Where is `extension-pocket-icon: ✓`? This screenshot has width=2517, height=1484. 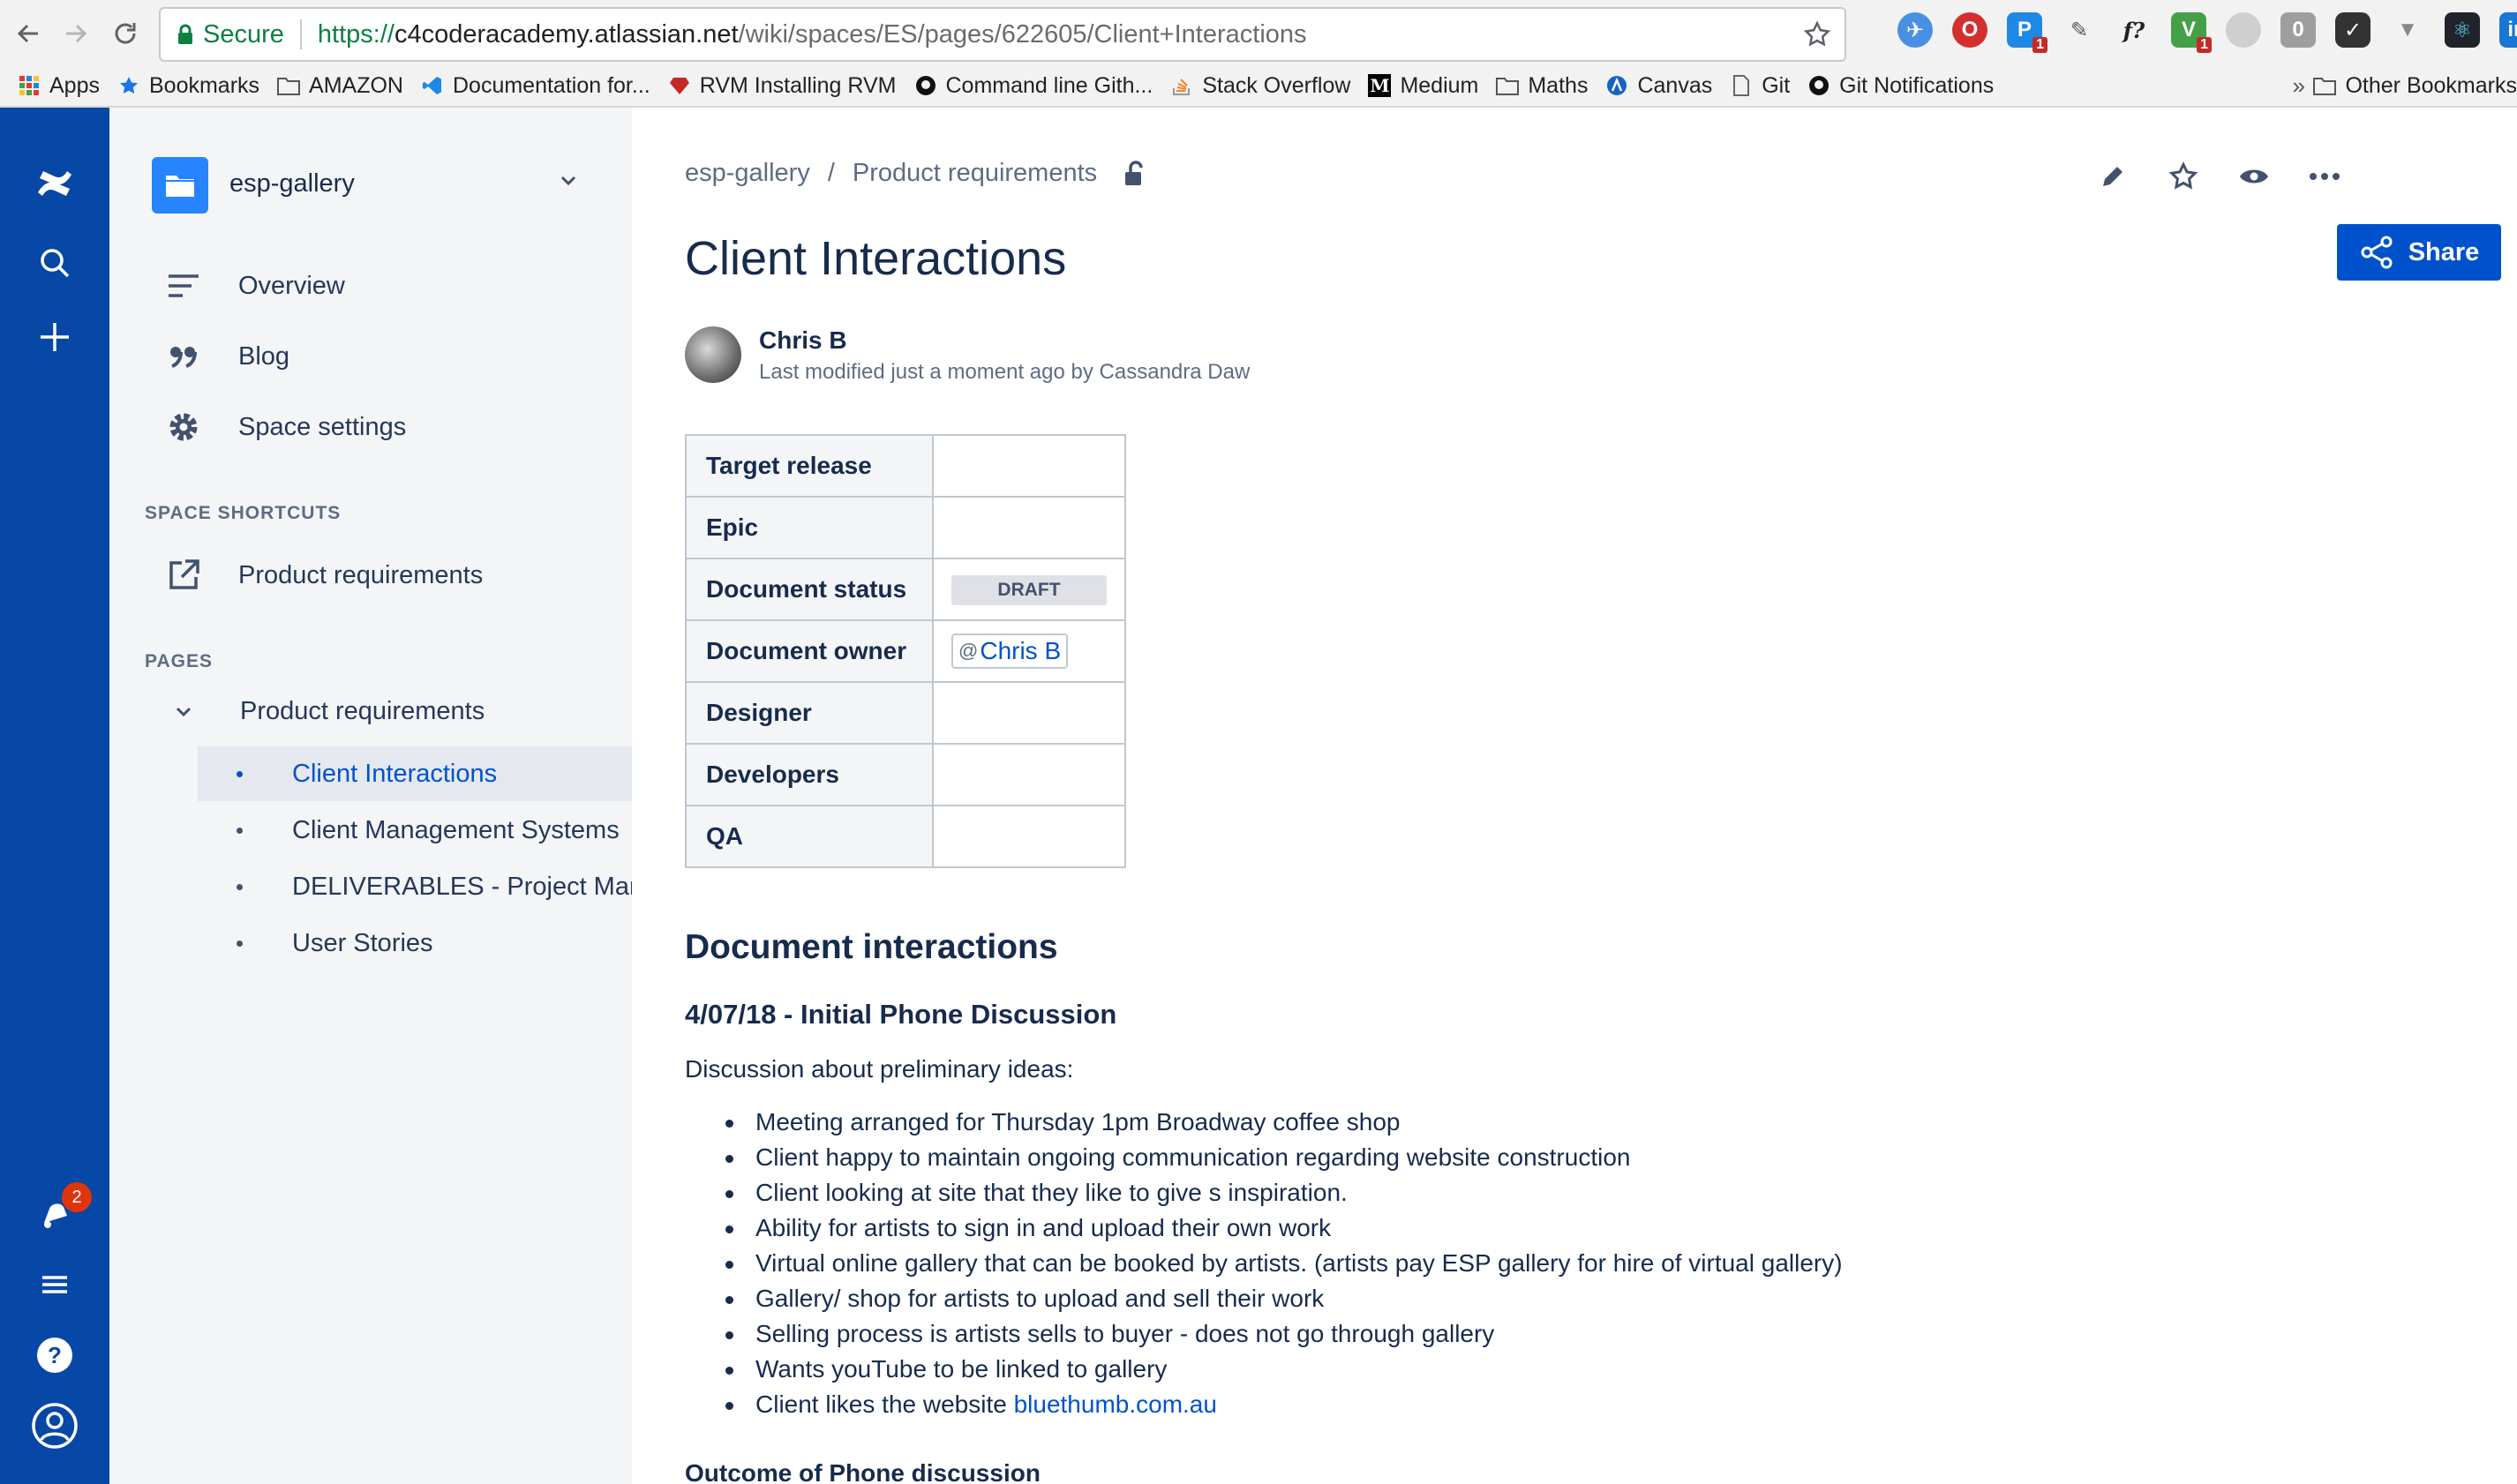
extension-pocket-icon: ✓ is located at coordinates (2352, 30).